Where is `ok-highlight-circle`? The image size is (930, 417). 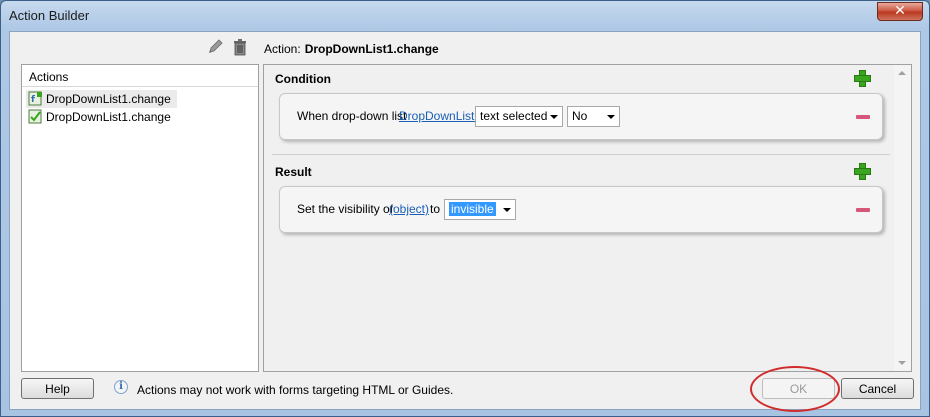
ok-highlight-circle is located at coordinates (795, 389).